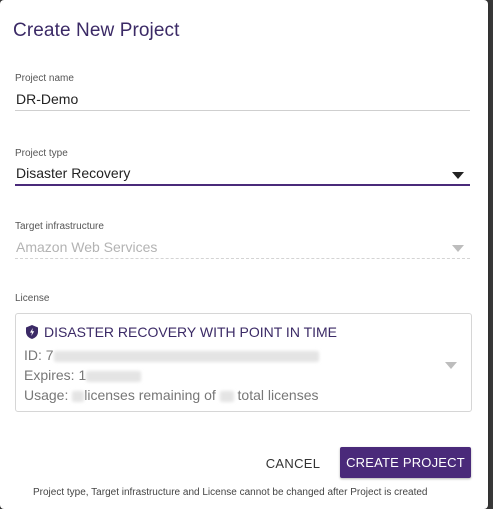 This screenshot has width=493, height=509. I want to click on target-infrastructure-label: Target infrastructure, so click(59, 226).